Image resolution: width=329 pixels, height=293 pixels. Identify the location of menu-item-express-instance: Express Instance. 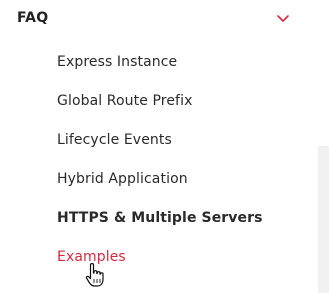
(160, 62).